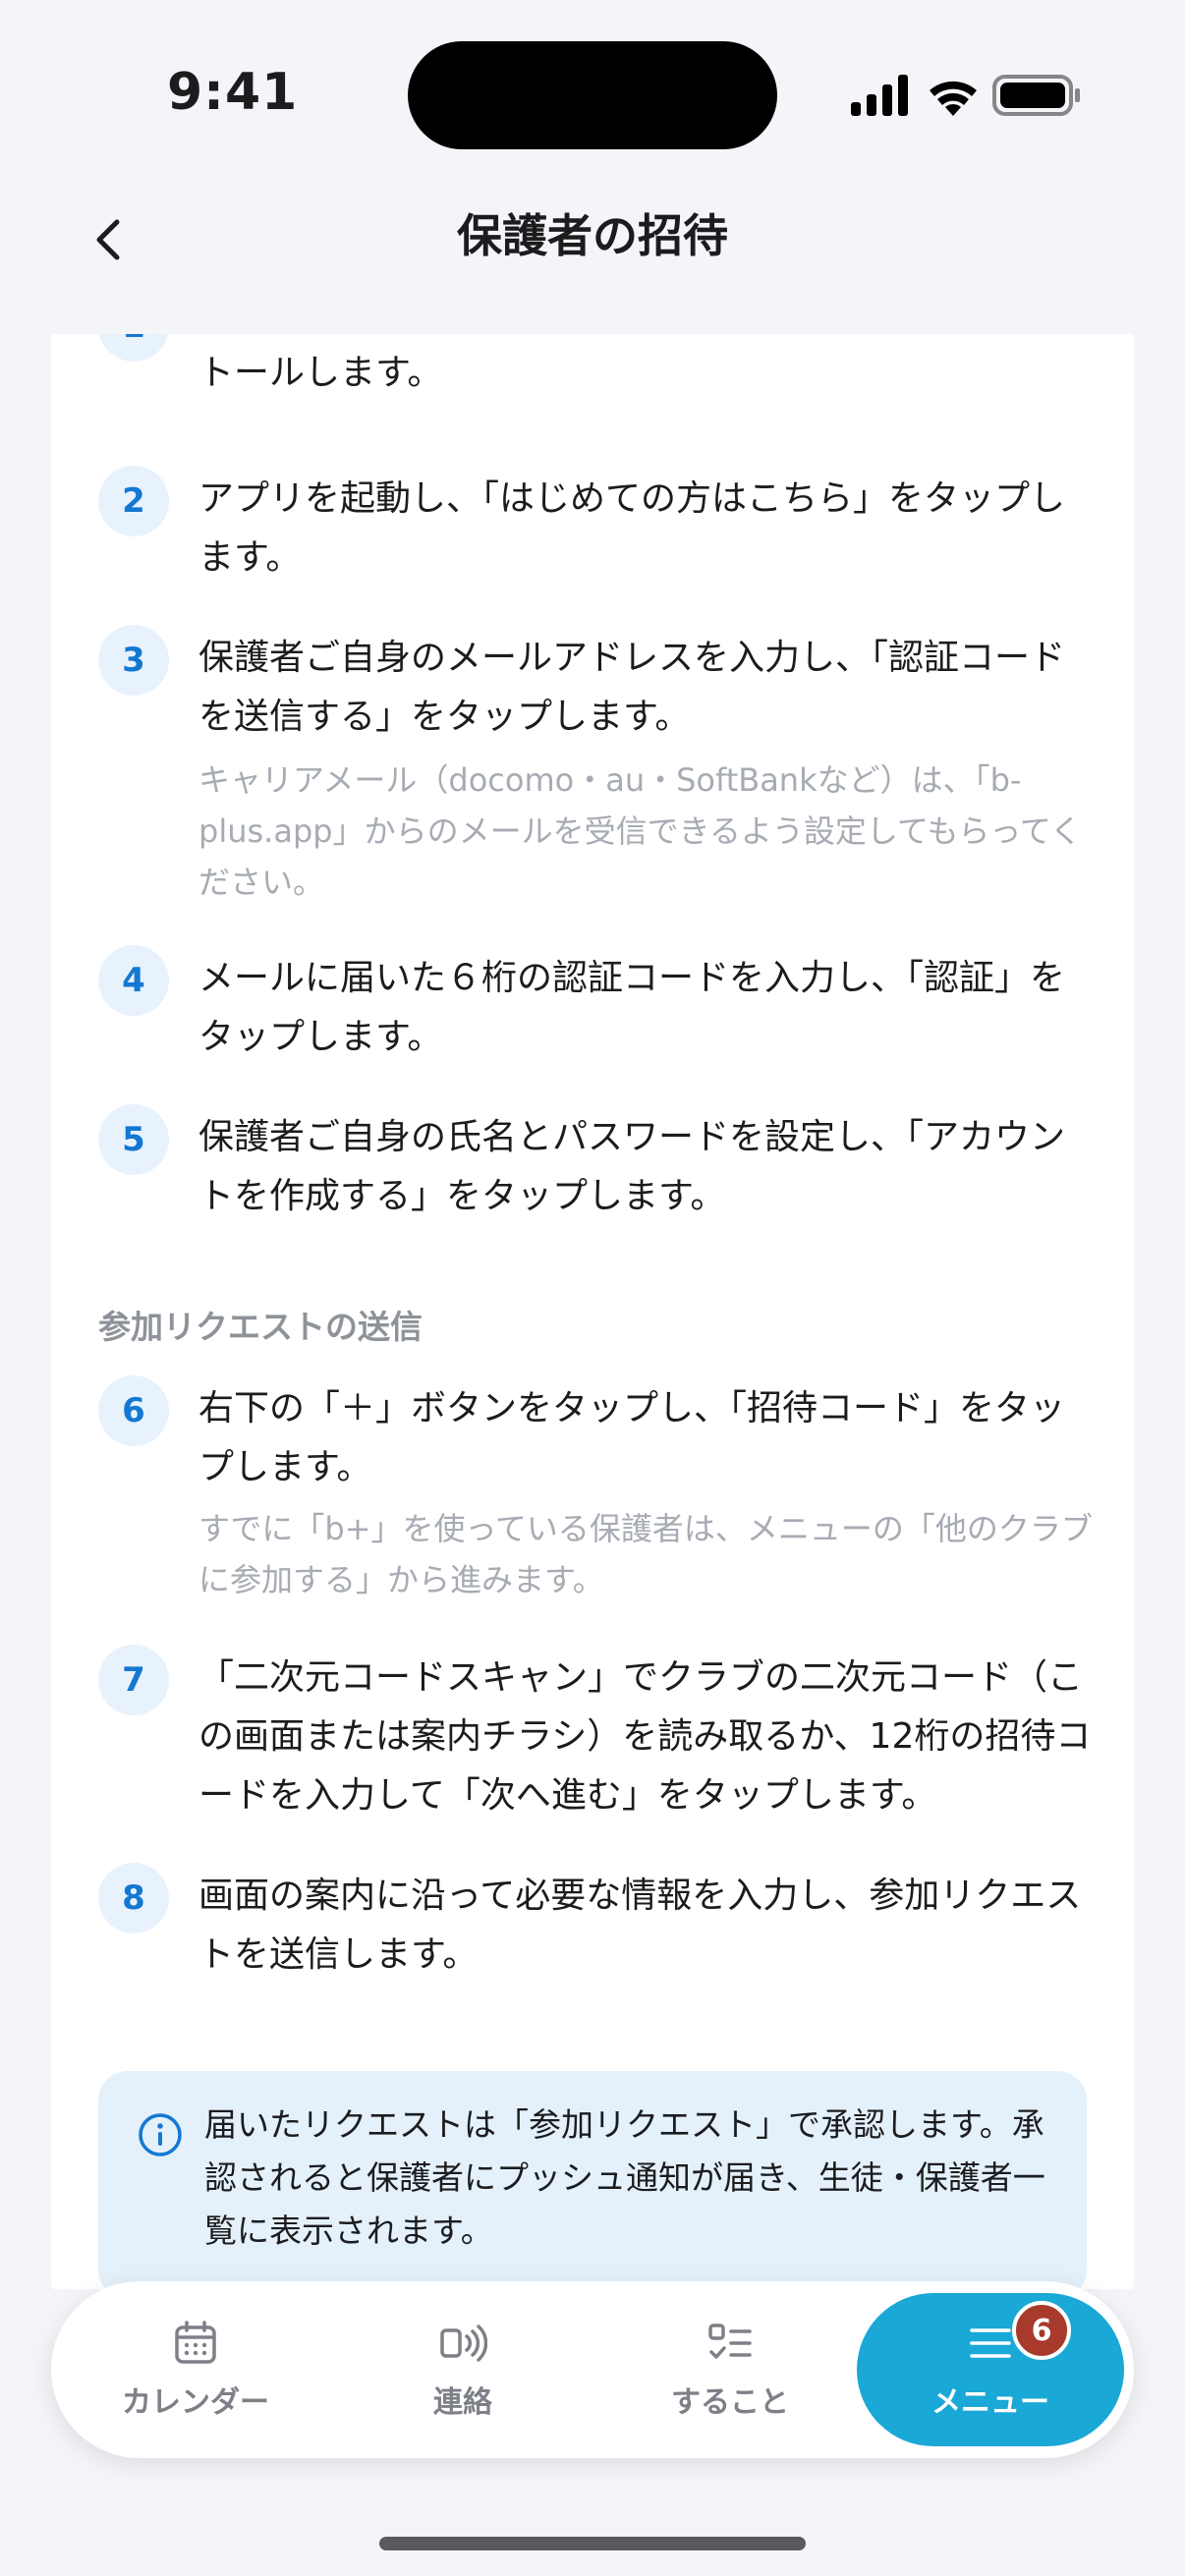 The width and height of the screenshot is (1185, 2576). Describe the element at coordinates (954, 98) in the screenshot. I see `wifi-icon` at that location.